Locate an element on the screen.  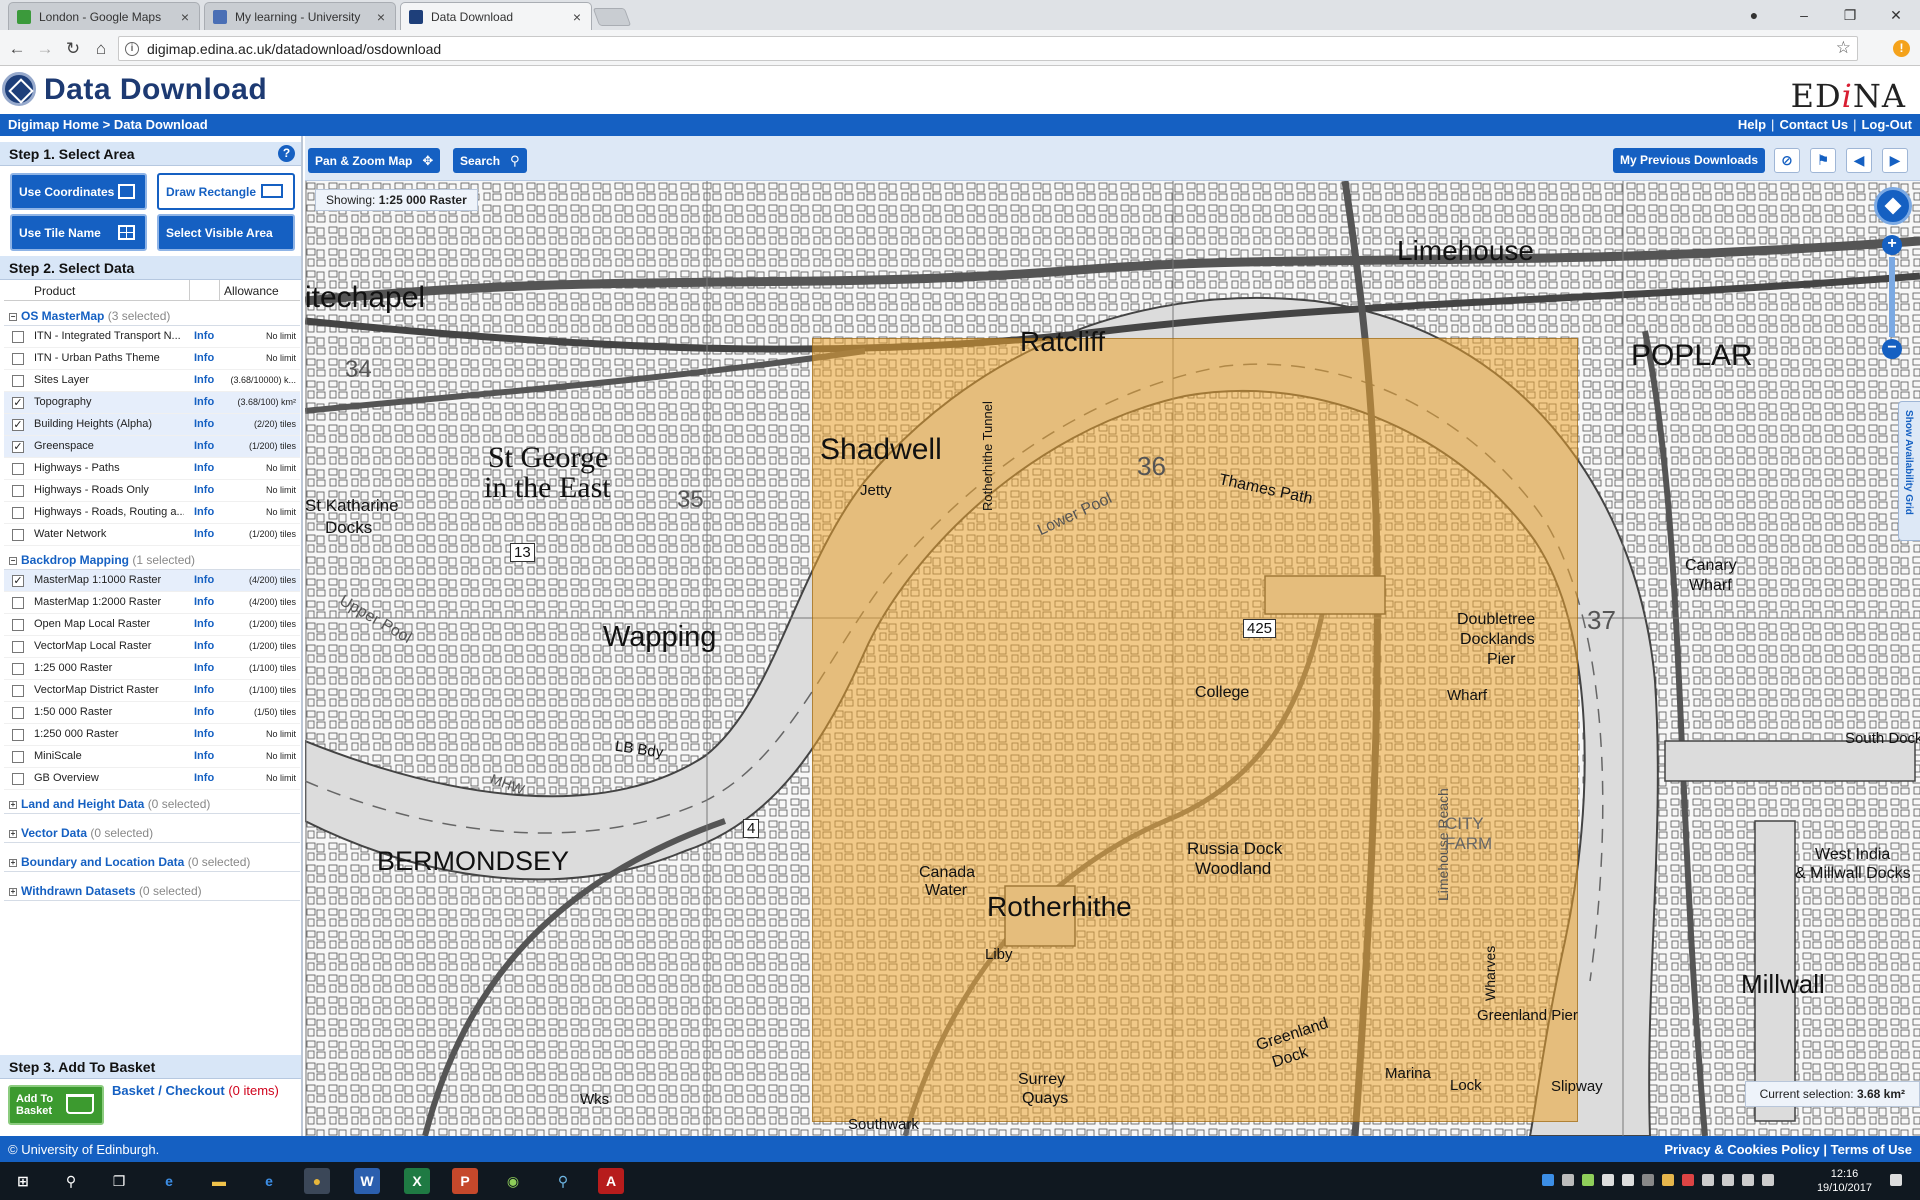
browser-tab-google-maps: London - Google Maps × is located at coordinates (104, 16).